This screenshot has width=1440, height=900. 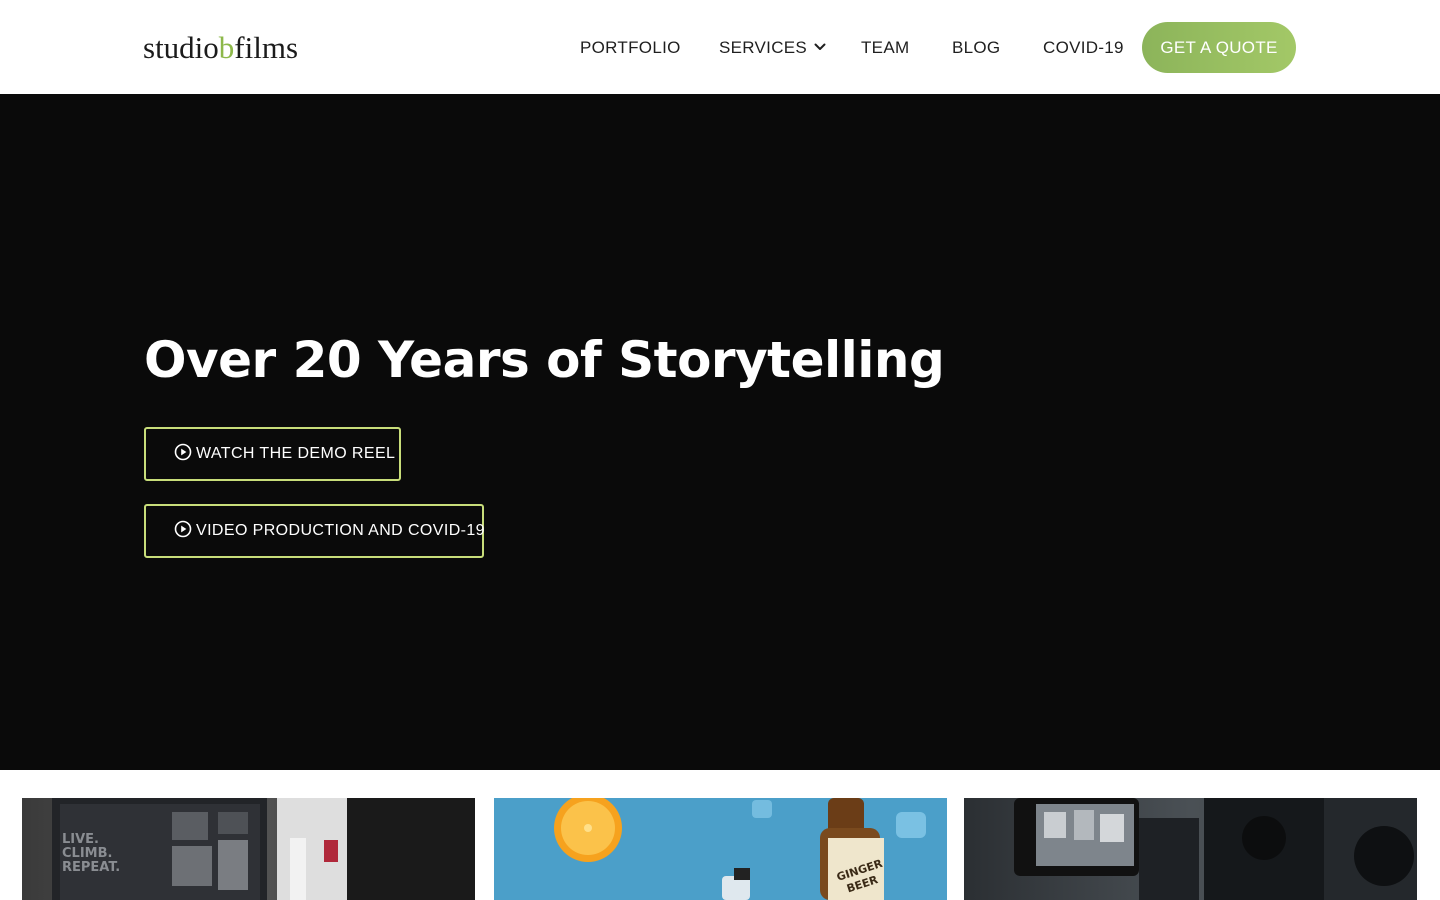 What do you see at coordinates (630, 48) in the screenshot?
I see `nav-portfolio: PORTFOLIO` at bounding box center [630, 48].